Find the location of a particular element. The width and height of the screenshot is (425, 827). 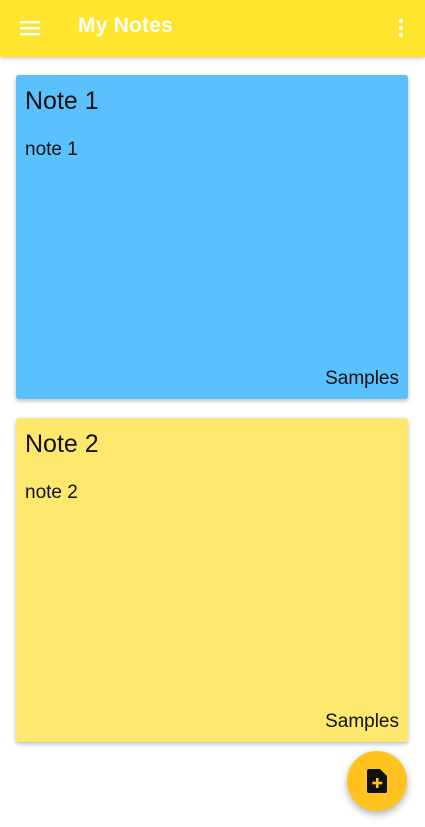

more-vertical-icon is located at coordinates (401, 28).